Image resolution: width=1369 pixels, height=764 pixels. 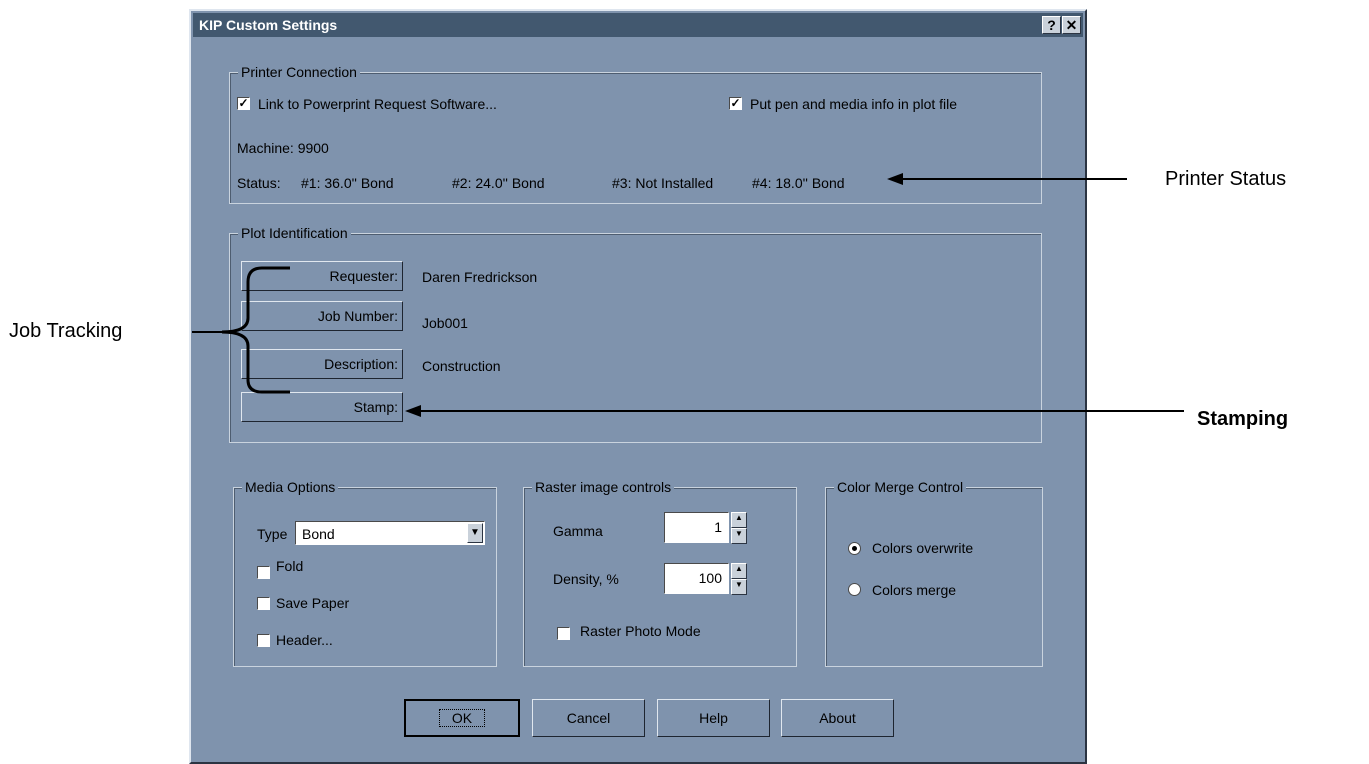 I want to click on printer-status-arrowhead, so click(x=895, y=179).